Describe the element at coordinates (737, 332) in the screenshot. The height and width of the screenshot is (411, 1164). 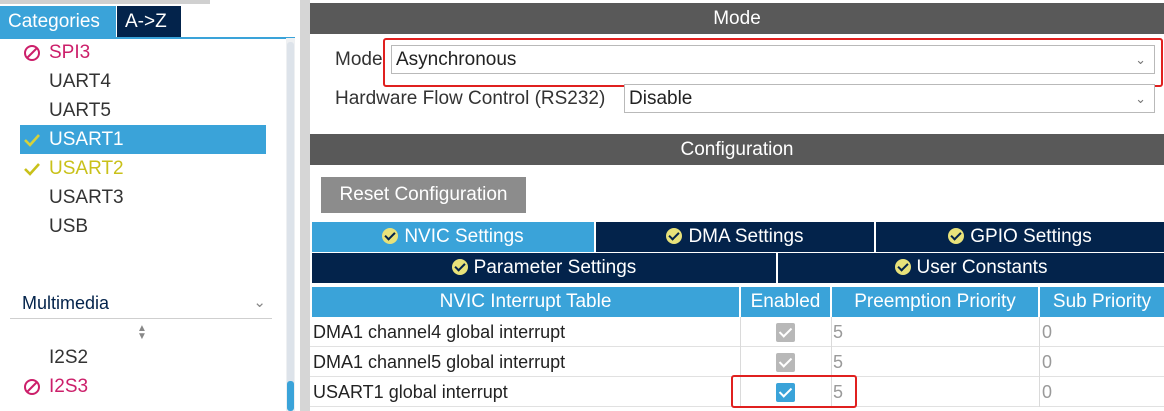
I see `table-row: DMA1 channel4 global interrupt 5 0` at that location.